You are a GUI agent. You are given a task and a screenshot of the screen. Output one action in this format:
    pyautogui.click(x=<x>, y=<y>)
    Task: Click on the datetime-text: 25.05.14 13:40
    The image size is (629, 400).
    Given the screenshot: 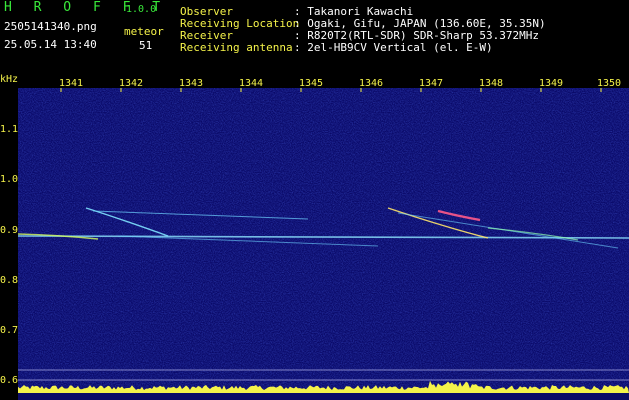 What is the action you would take?
    pyautogui.click(x=50, y=44)
    